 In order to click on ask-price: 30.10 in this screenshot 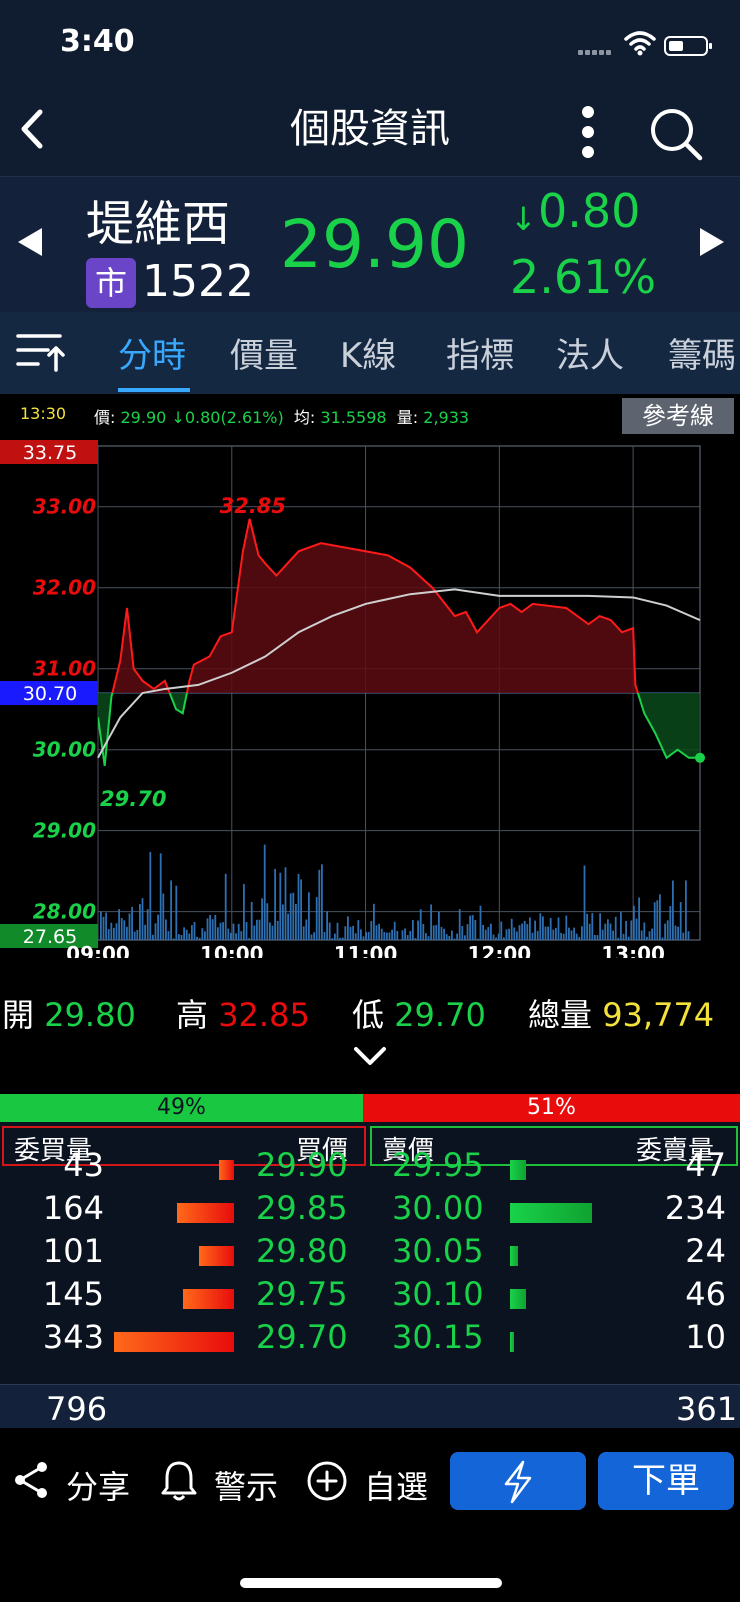, I will do `click(438, 1294)`.